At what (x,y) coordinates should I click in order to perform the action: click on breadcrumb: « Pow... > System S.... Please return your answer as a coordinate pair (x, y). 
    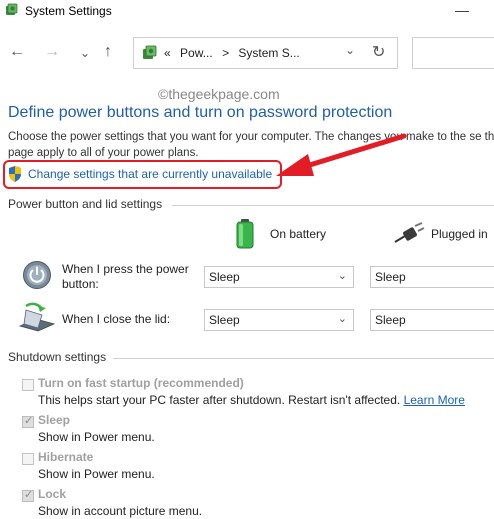
    Looking at the image, I should click on (232, 53).